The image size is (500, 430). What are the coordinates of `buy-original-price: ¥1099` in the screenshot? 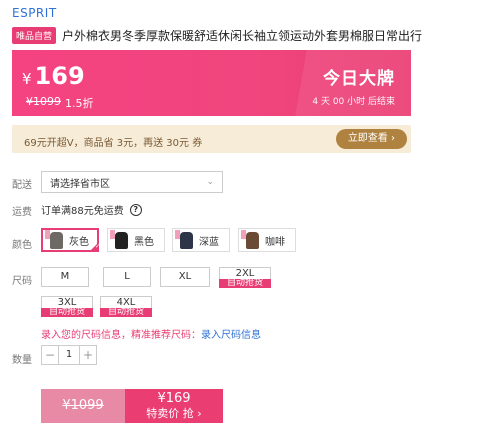 It's located at (83, 405).